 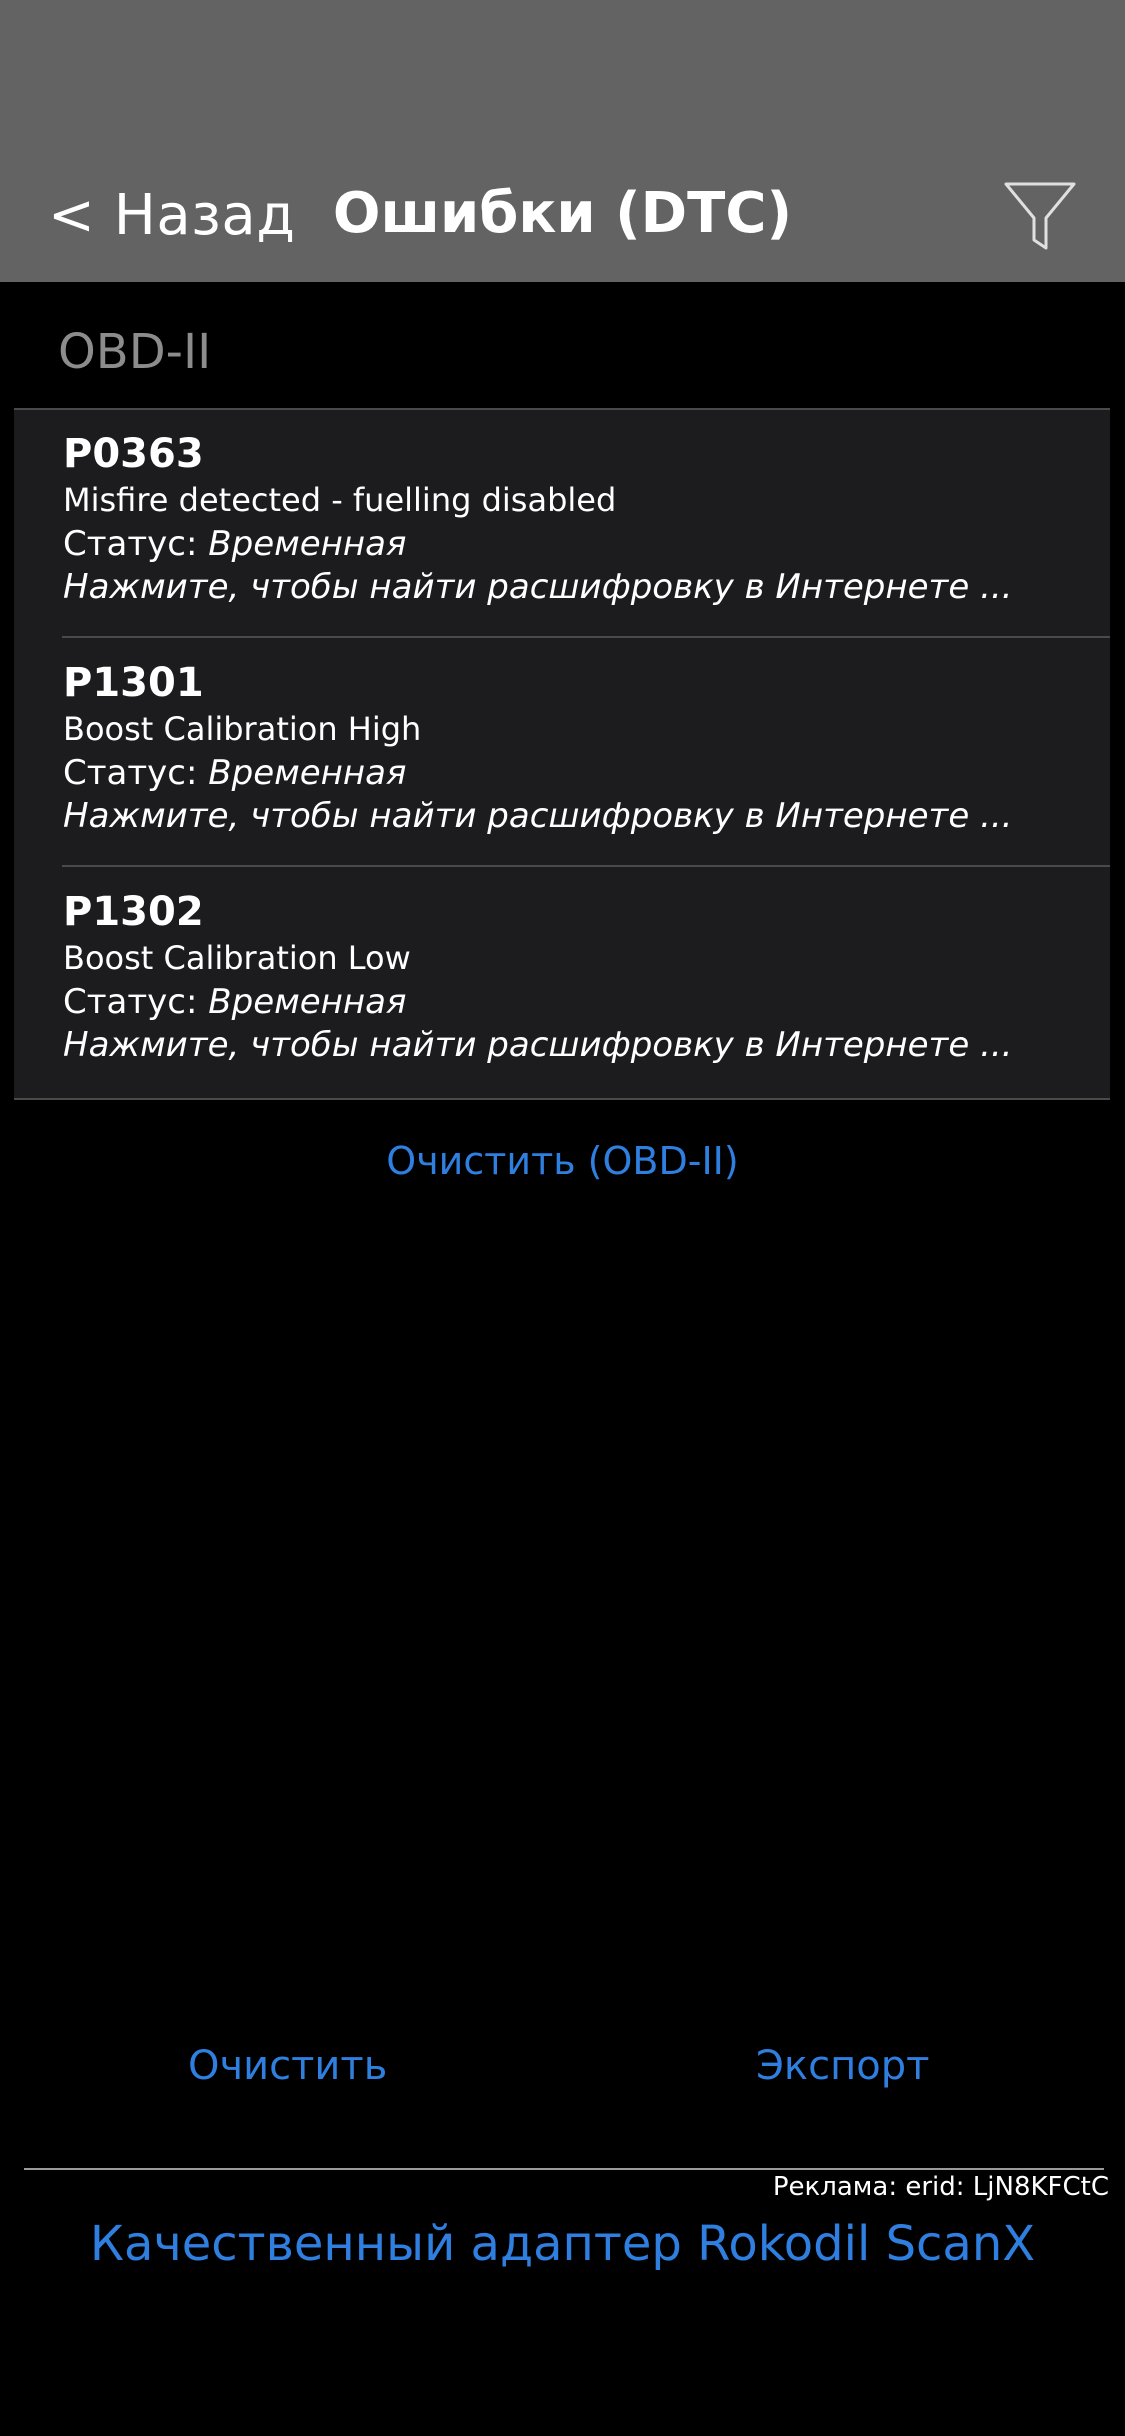 What do you see at coordinates (237, 958) in the screenshot?
I see `dtc-description: Boost Calibration Low` at bounding box center [237, 958].